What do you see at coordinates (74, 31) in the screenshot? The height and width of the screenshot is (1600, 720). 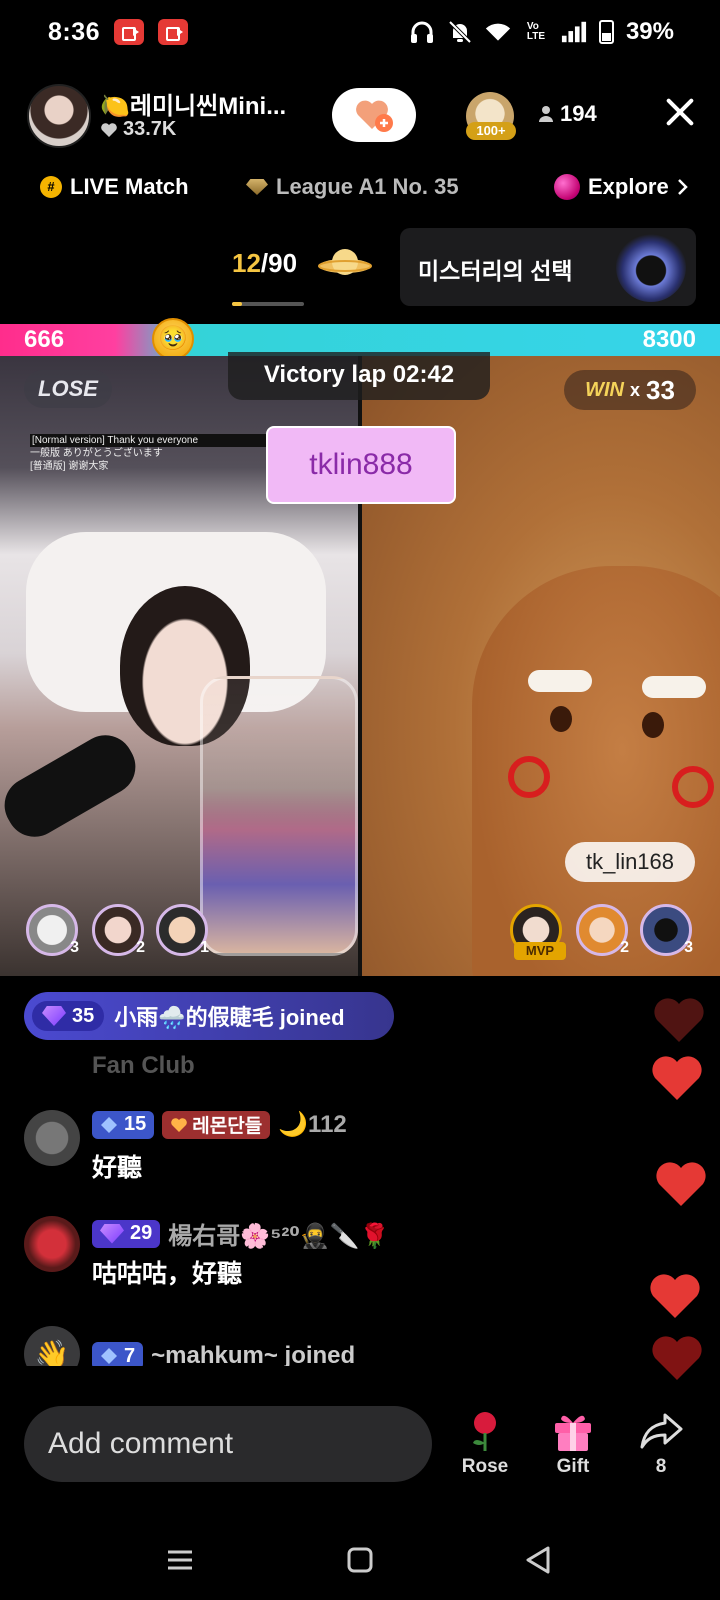 I see `status-time: 8:36` at bounding box center [74, 31].